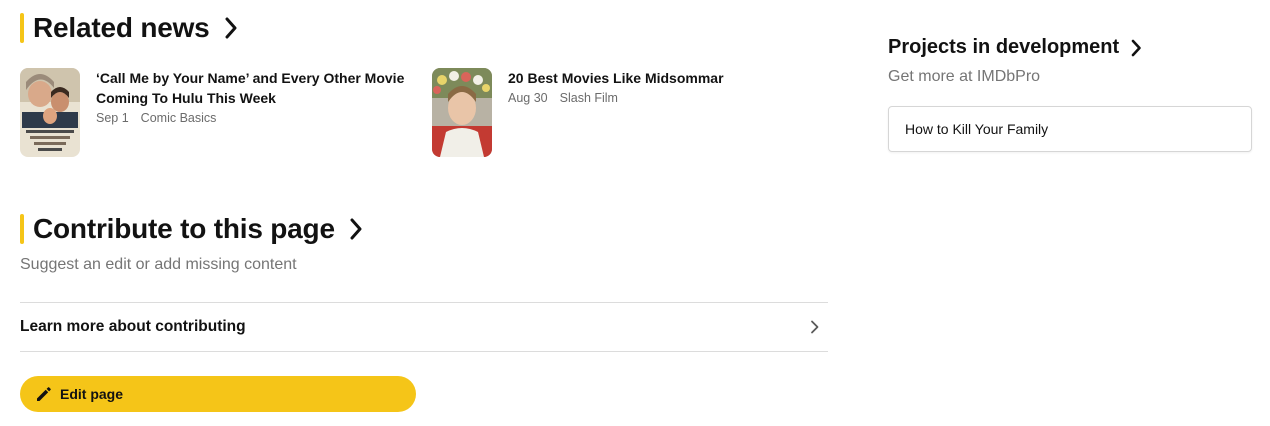 The height and width of the screenshot is (426, 1270). I want to click on news-source: Slash Film, so click(588, 98).